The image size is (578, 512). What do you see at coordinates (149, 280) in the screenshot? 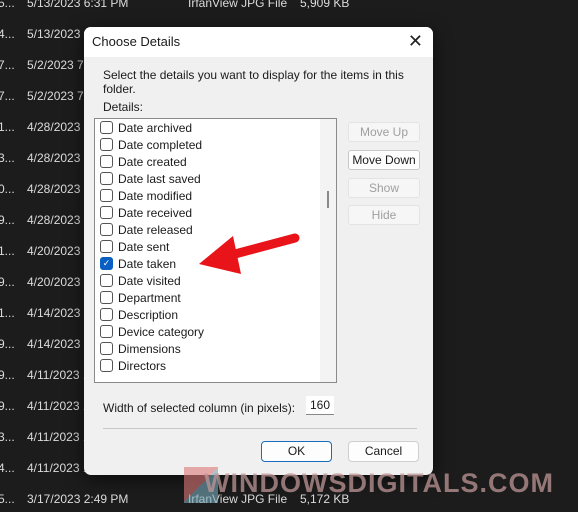
I see `detail-label: Date visited` at bounding box center [149, 280].